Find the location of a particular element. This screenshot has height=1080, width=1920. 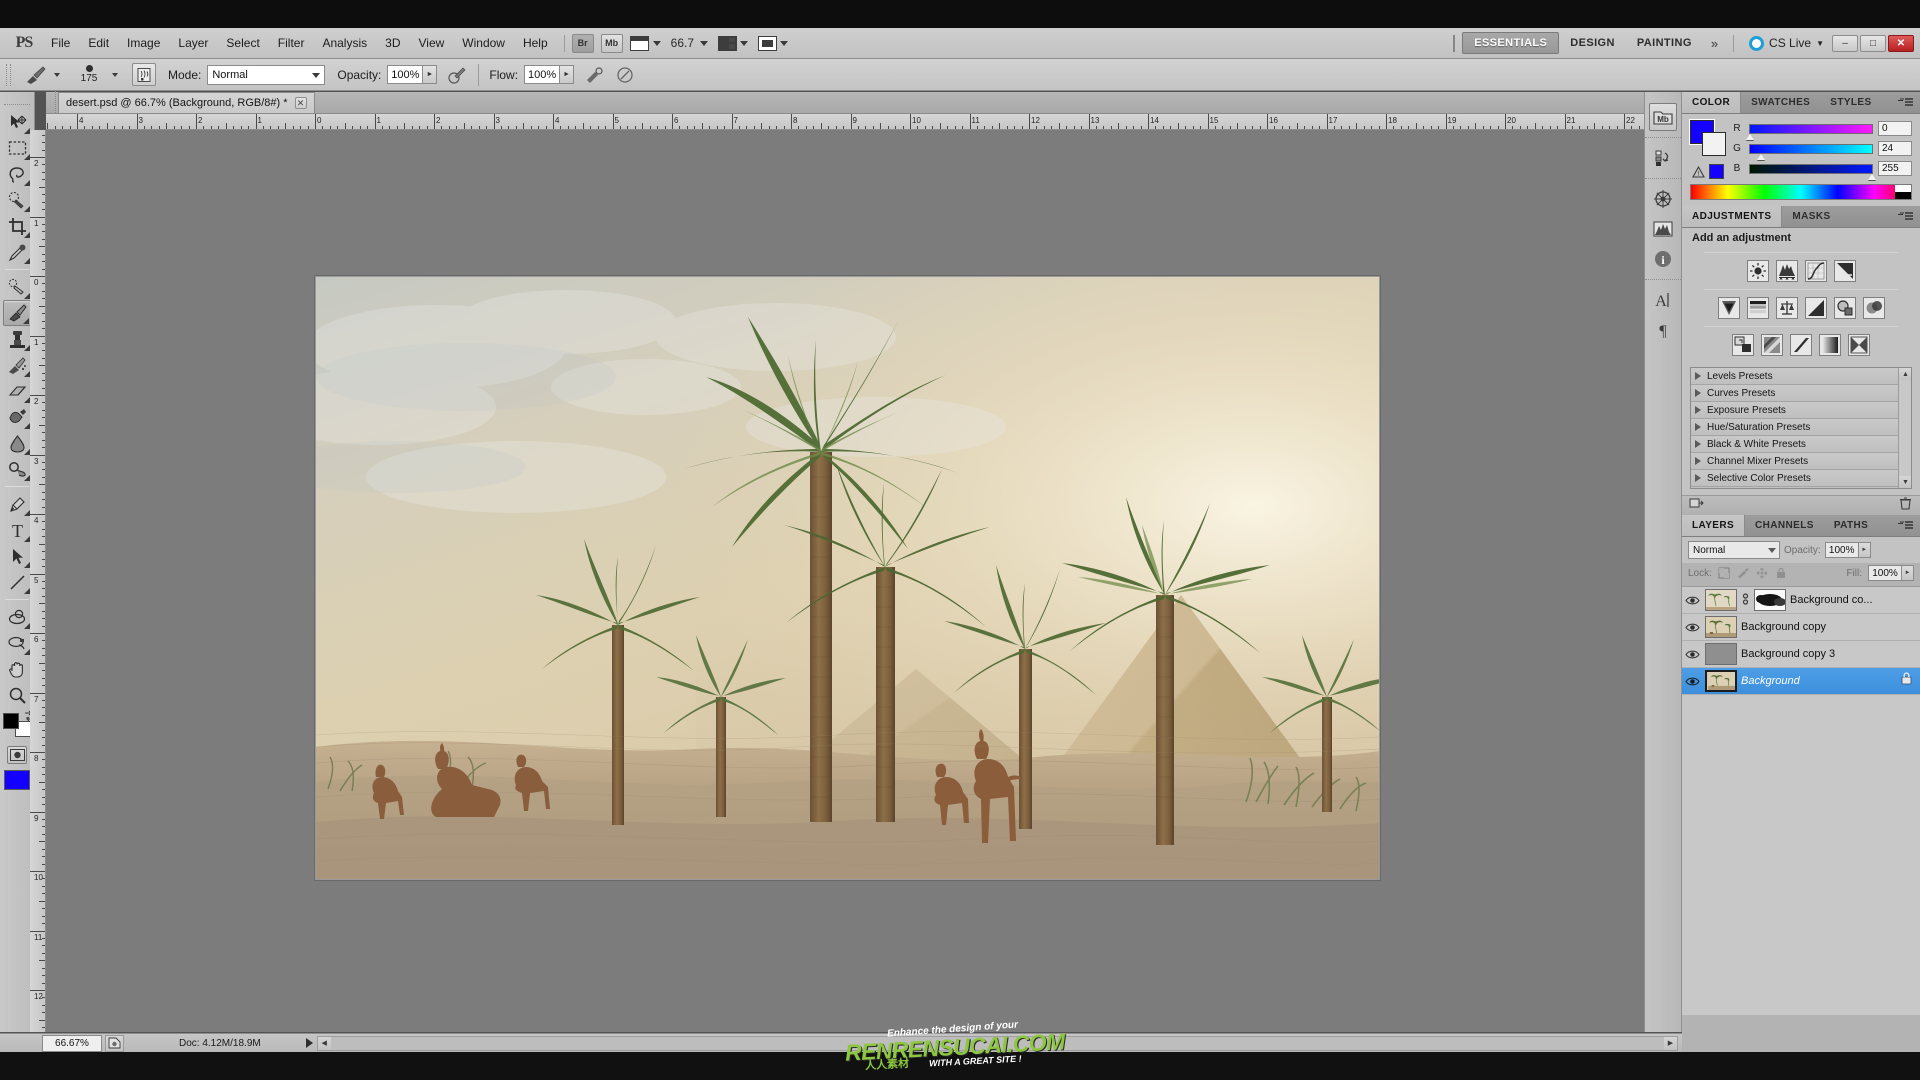

document-tab-grip is located at coordinates (51, 102).